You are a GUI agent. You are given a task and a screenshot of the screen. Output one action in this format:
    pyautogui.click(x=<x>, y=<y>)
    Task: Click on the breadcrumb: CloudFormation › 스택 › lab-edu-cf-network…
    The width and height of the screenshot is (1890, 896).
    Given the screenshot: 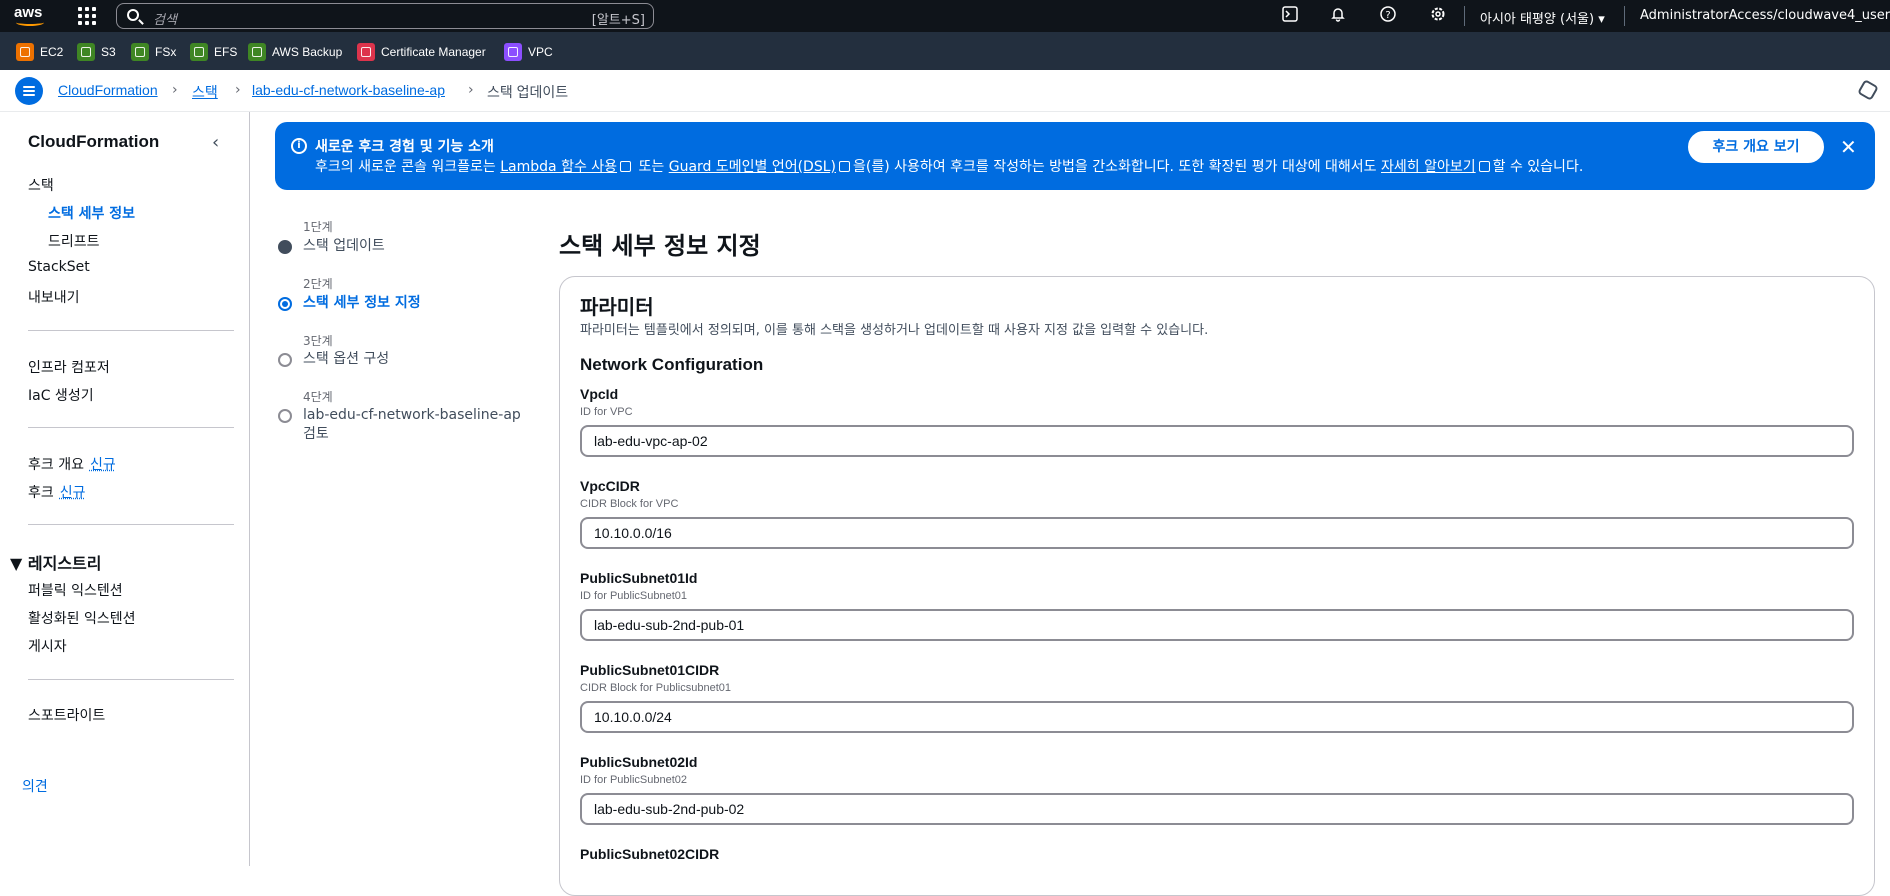 What is the action you would take?
    pyautogui.click(x=945, y=91)
    